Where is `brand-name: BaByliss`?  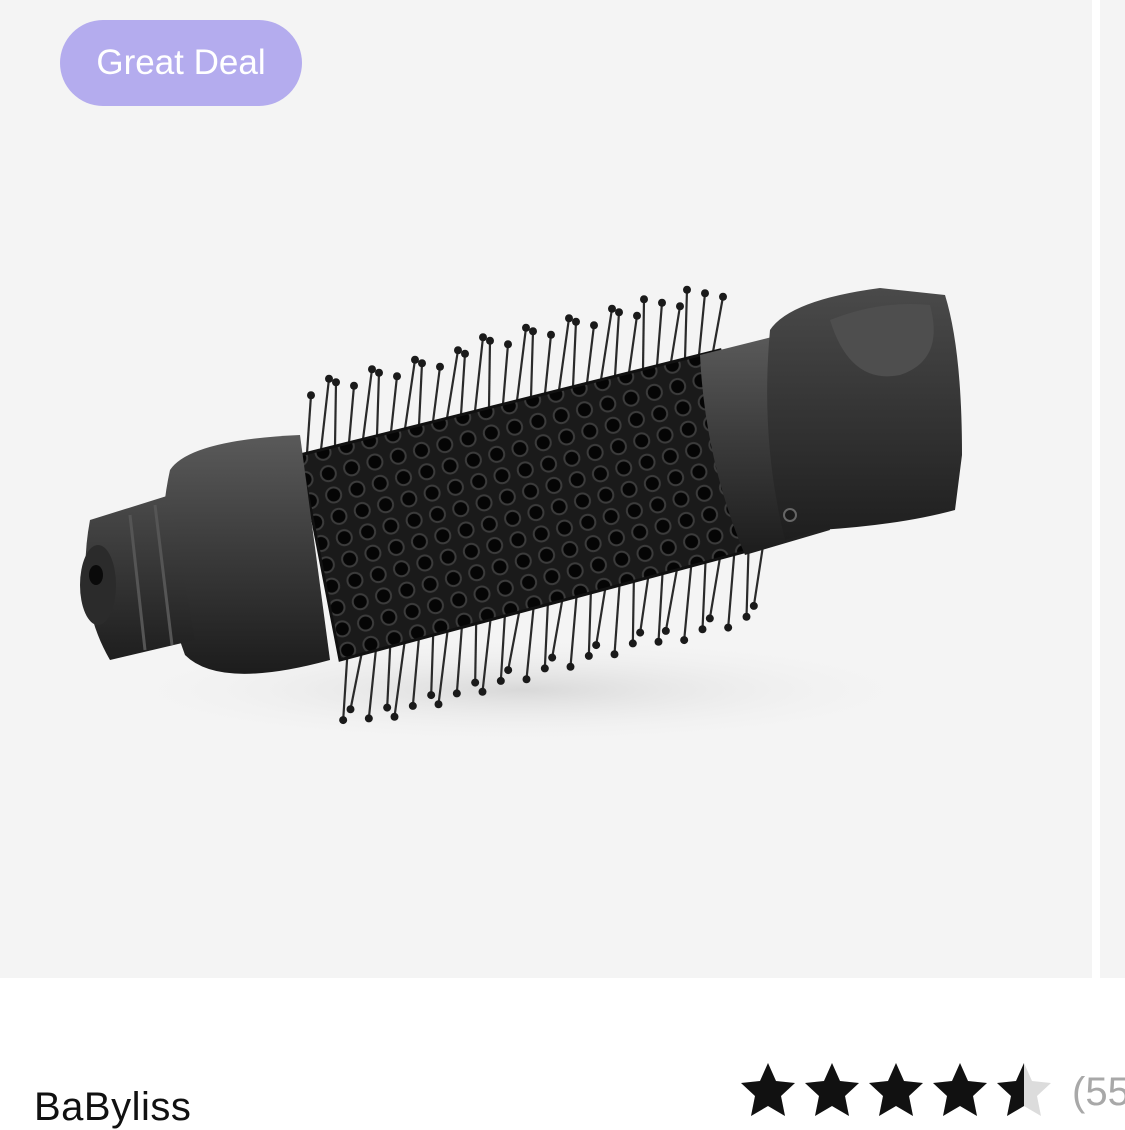 brand-name: BaByliss is located at coordinates (112, 1107).